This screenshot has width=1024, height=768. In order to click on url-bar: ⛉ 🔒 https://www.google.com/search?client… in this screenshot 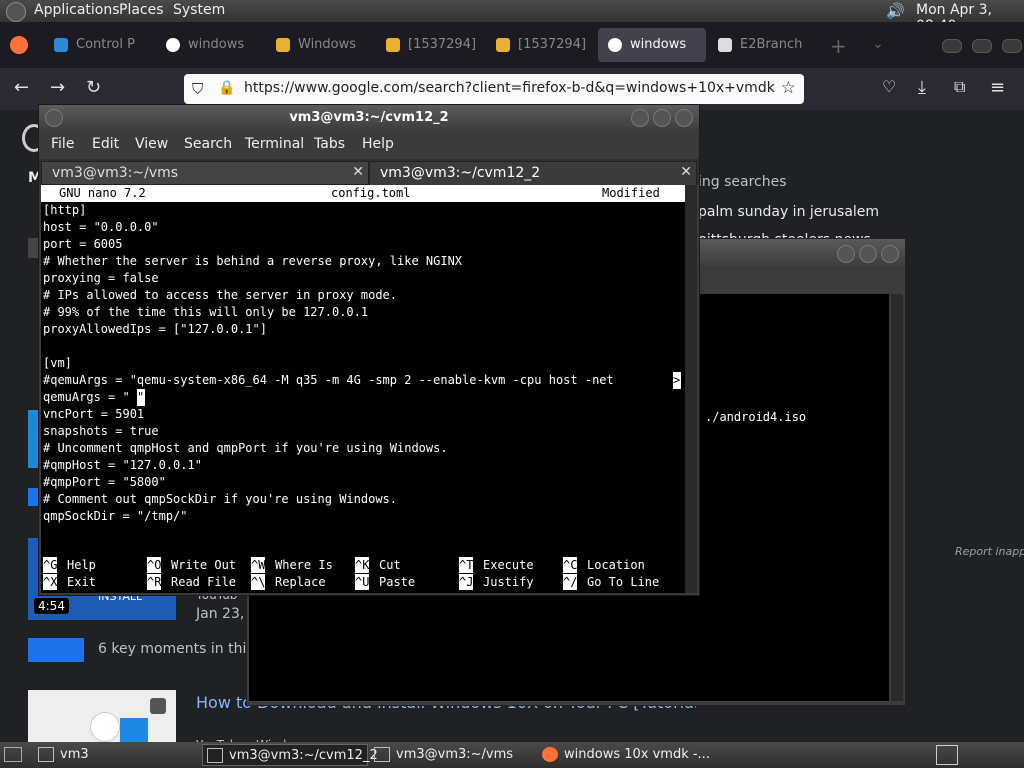, I will do `click(494, 89)`.